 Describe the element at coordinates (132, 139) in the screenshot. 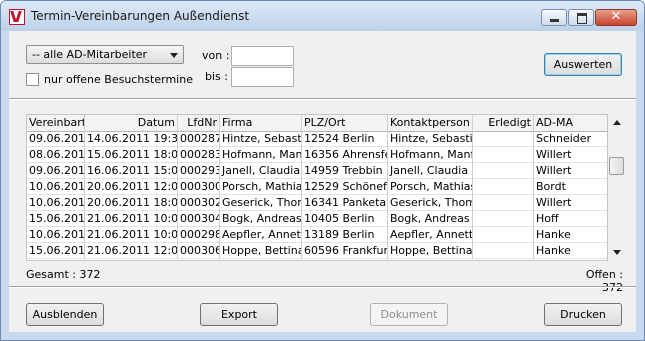

I see `cell-datum: 14.06.2011 19:30` at that location.